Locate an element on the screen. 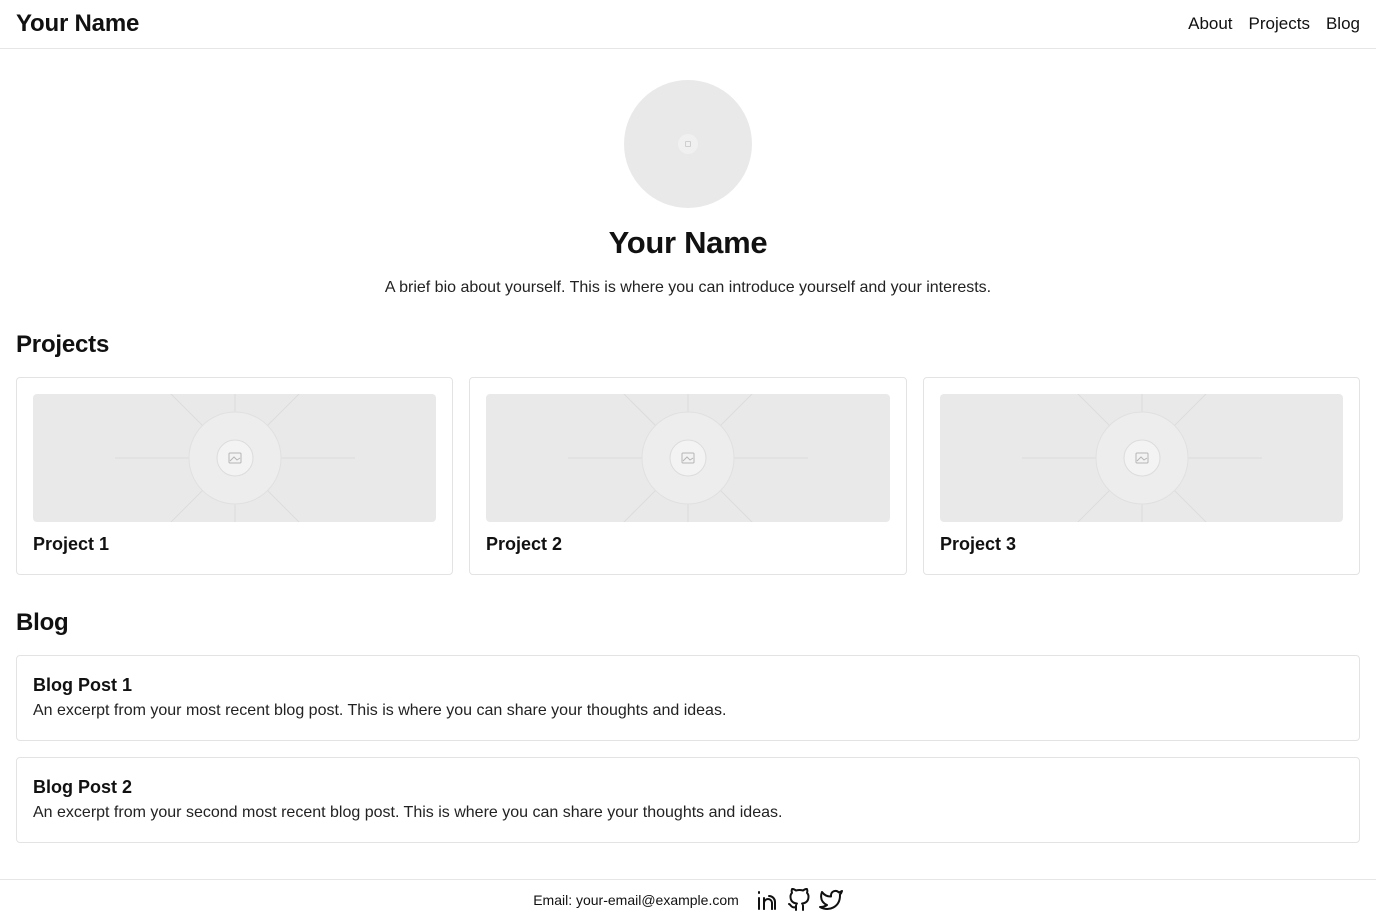 This screenshot has width=1376, height=920. avatar is located at coordinates (688, 144).